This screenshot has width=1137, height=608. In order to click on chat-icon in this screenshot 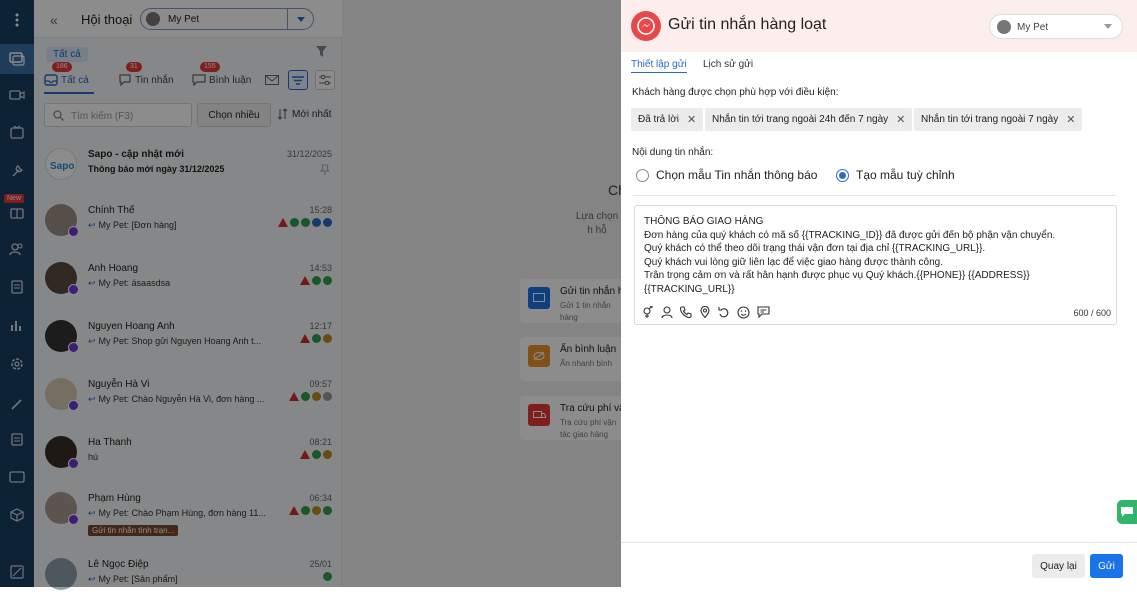, I will do `click(1127, 512)`.